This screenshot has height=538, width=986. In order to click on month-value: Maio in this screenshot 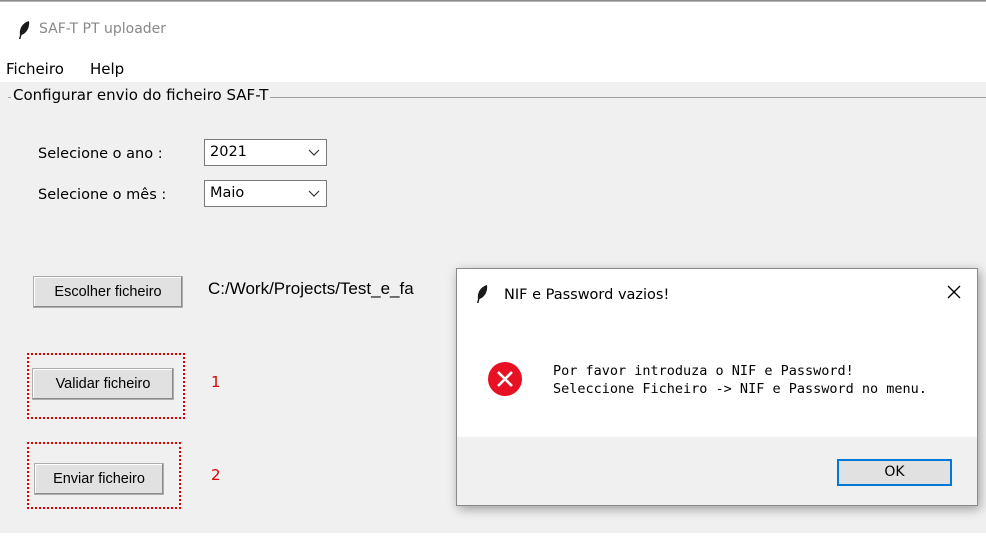, I will do `click(227, 193)`.